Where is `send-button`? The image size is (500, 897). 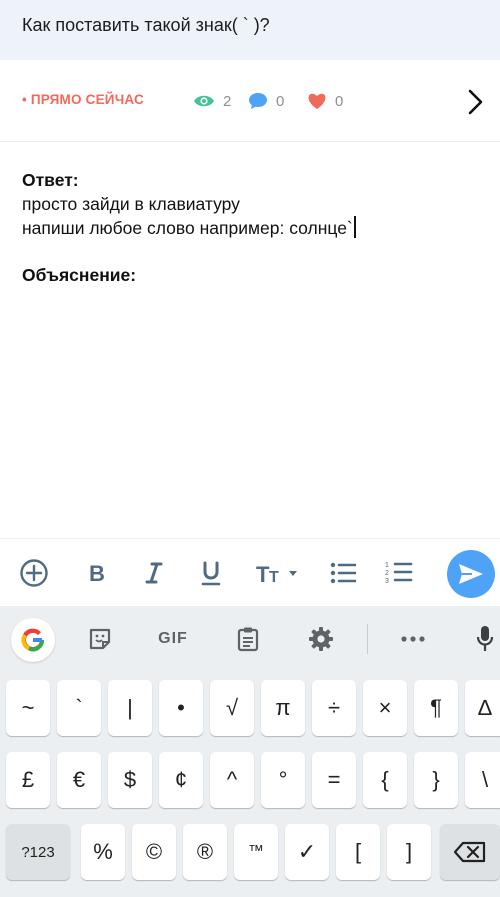 send-button is located at coordinates (471, 574).